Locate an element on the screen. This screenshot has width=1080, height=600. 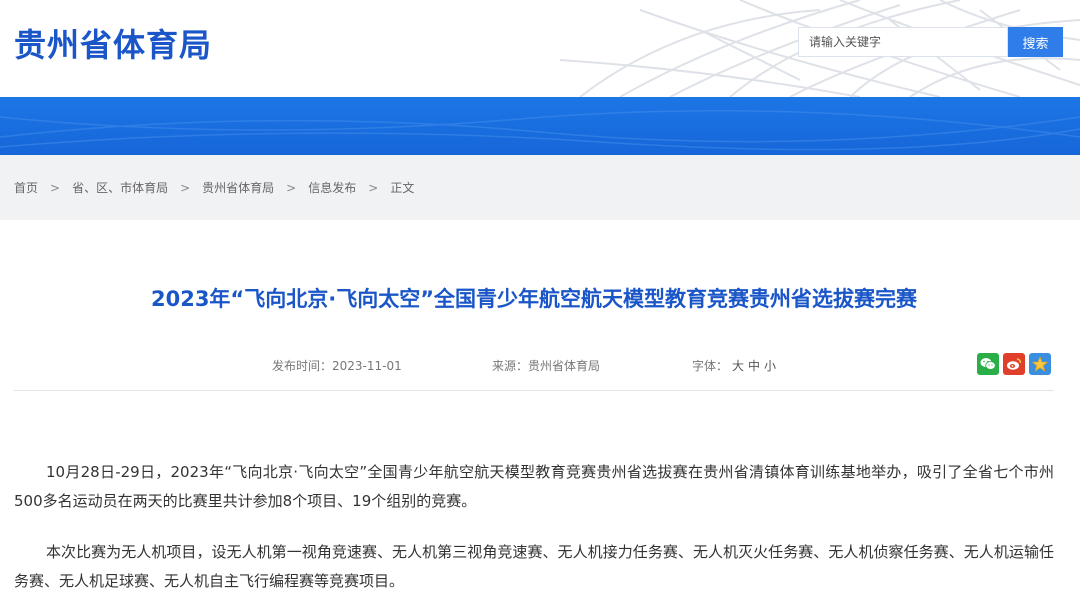
share-bar is located at coordinates (1014, 364).